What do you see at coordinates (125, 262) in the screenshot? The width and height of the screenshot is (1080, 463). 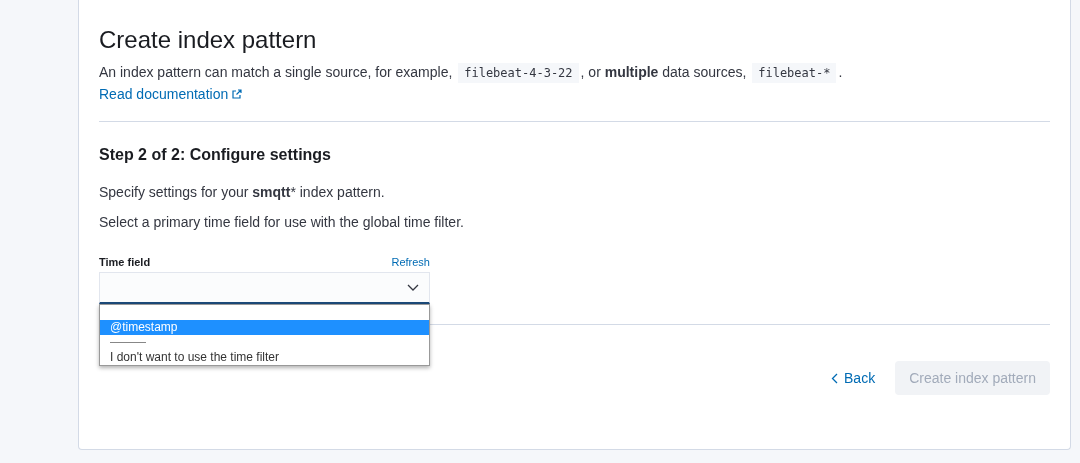 I see `time-field-label: Time field` at bounding box center [125, 262].